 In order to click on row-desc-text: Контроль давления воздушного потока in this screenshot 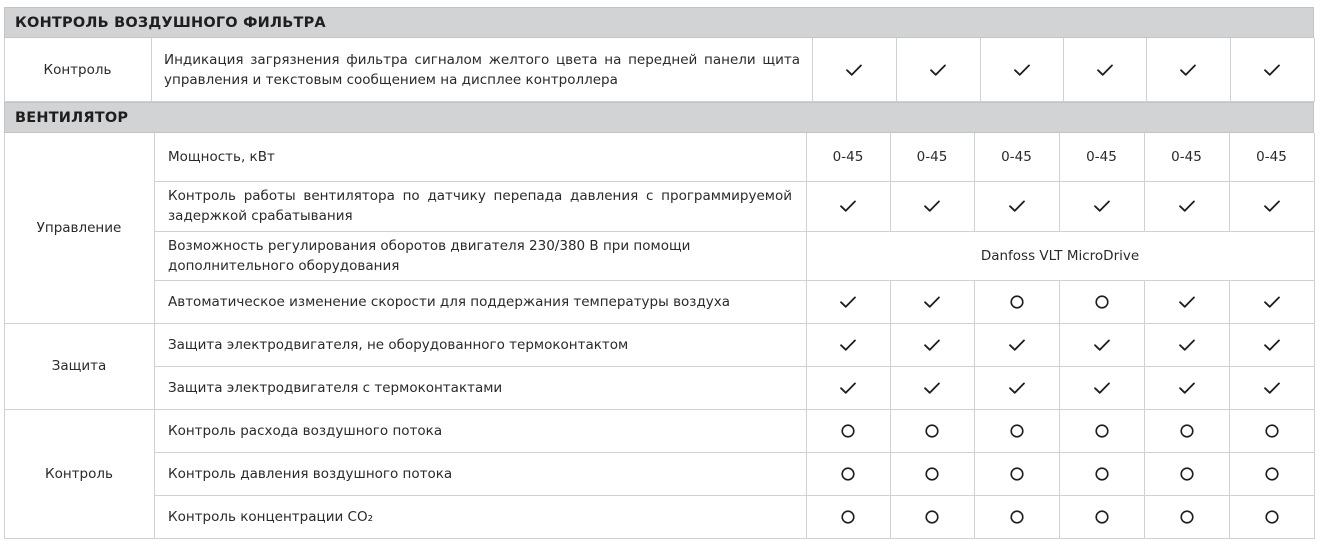, I will do `click(310, 473)`.